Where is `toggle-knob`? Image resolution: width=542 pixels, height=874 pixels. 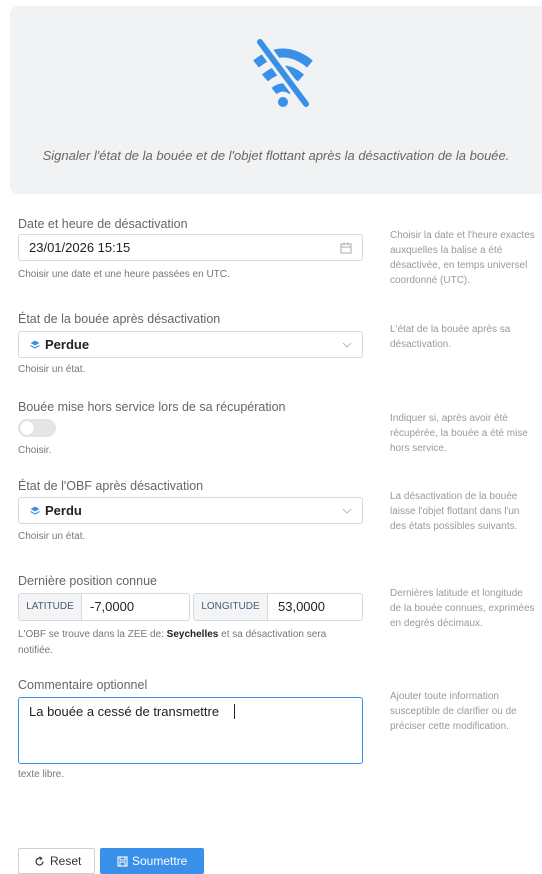 toggle-knob is located at coordinates (27, 428).